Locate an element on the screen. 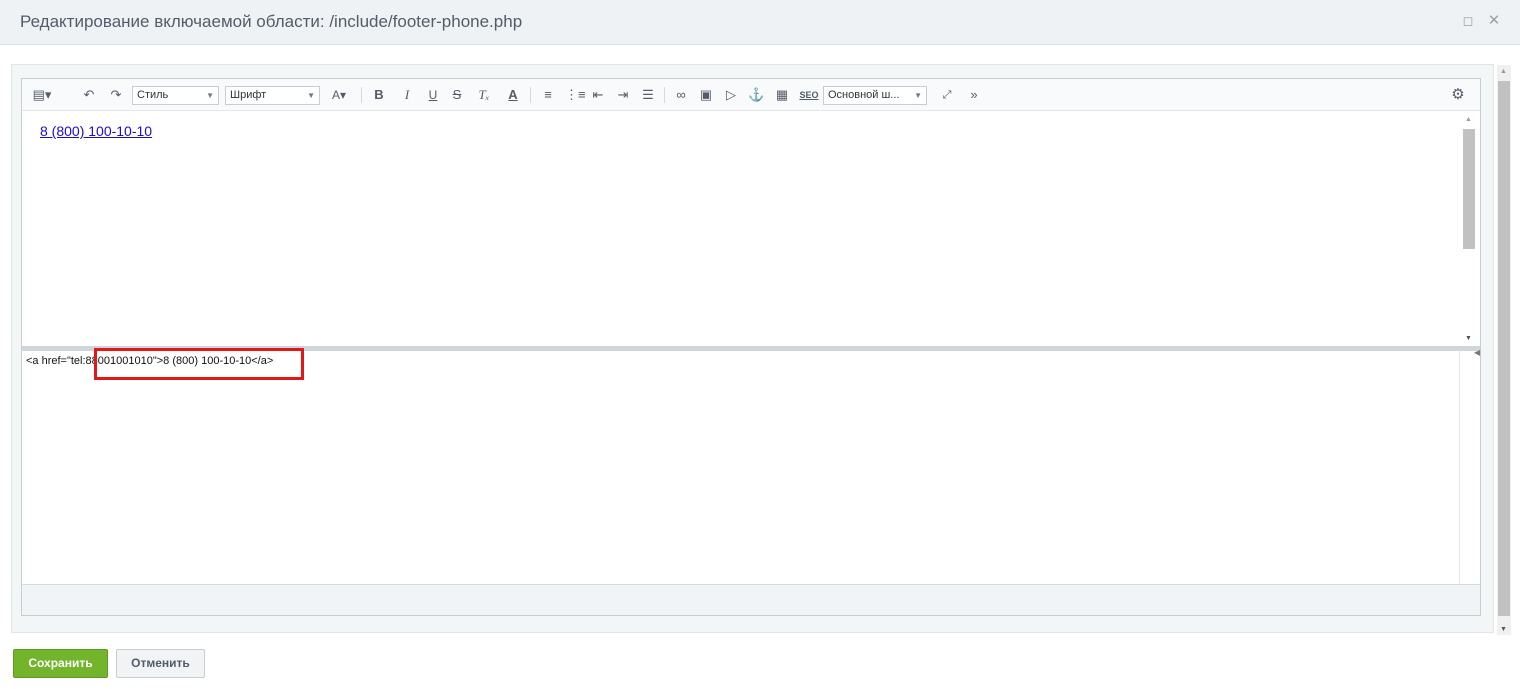 The width and height of the screenshot is (1520, 689). close-icon: ✕ is located at coordinates (1494, 21).